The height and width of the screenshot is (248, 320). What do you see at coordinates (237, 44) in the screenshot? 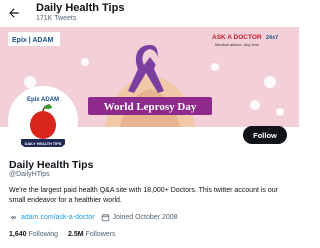
I see `banner-right-tagline: Medical advice, Any time` at bounding box center [237, 44].